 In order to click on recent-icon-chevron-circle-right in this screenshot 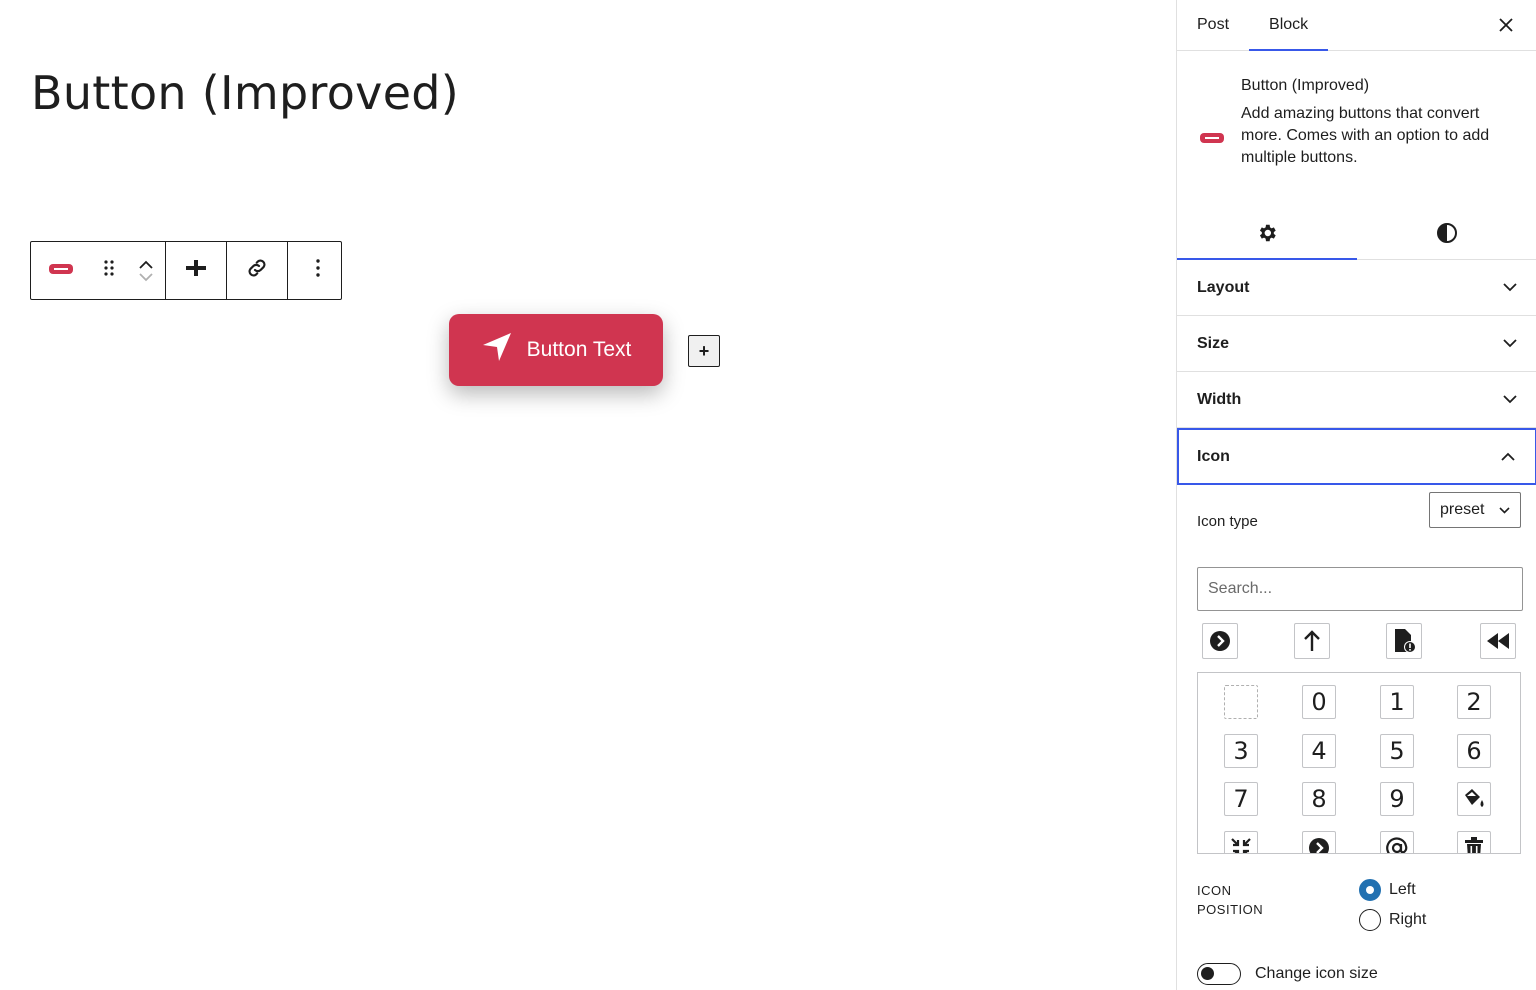, I will do `click(1220, 641)`.